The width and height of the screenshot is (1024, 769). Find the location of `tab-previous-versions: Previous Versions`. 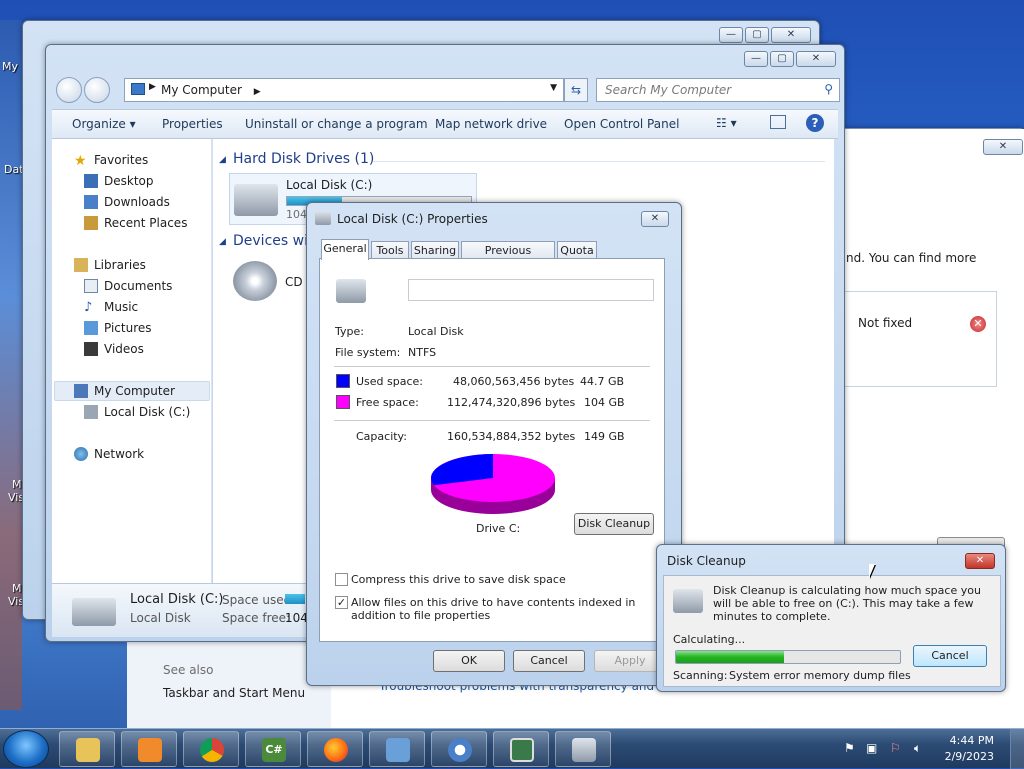

tab-previous-versions: Previous Versions is located at coordinates (508, 255).